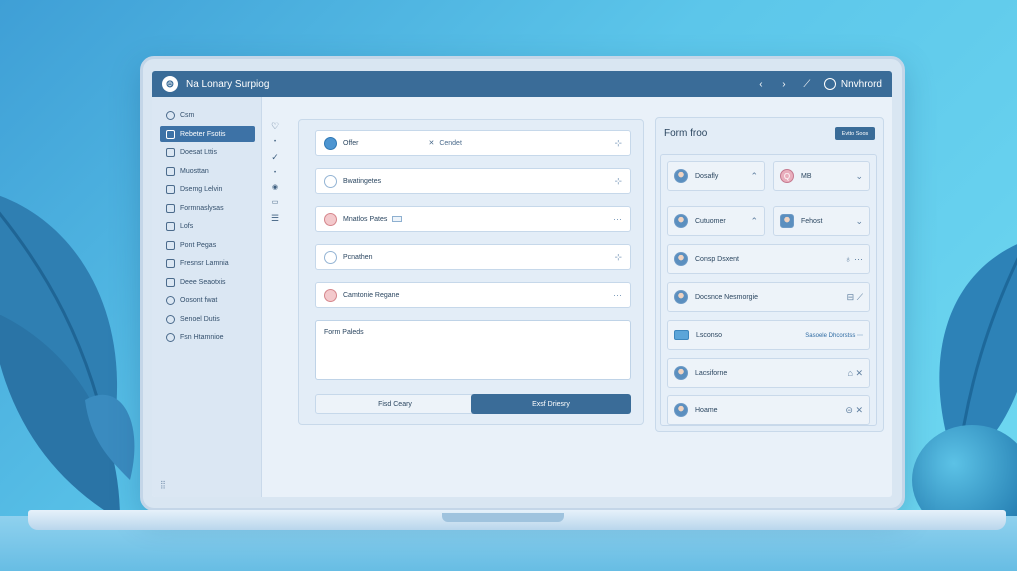 This screenshot has height=571, width=1017. I want to click on list-item-label: Lacsiforne, so click(711, 373).